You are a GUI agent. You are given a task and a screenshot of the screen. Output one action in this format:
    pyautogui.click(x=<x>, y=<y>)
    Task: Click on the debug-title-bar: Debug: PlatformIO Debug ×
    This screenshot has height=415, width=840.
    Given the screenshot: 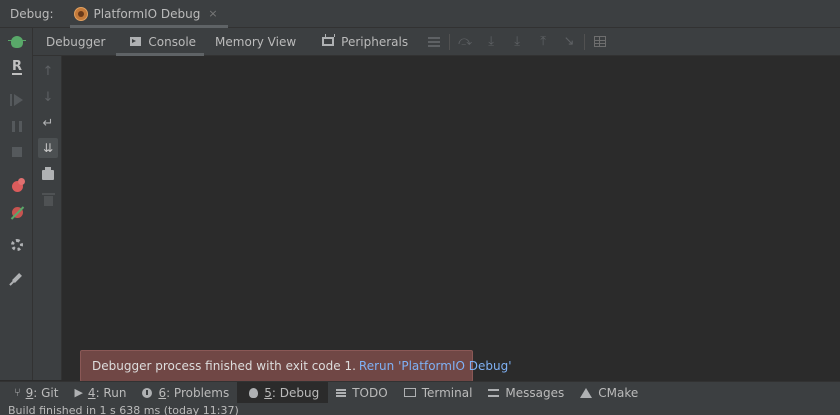 What is the action you would take?
    pyautogui.click(x=420, y=14)
    